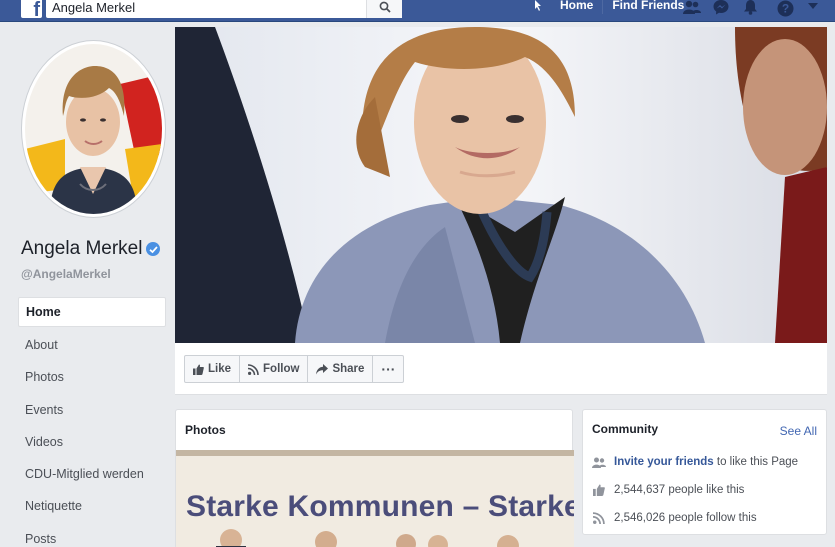 This screenshot has width=835, height=547. I want to click on follows-count-row: 2,546,026 people follow this, so click(674, 518).